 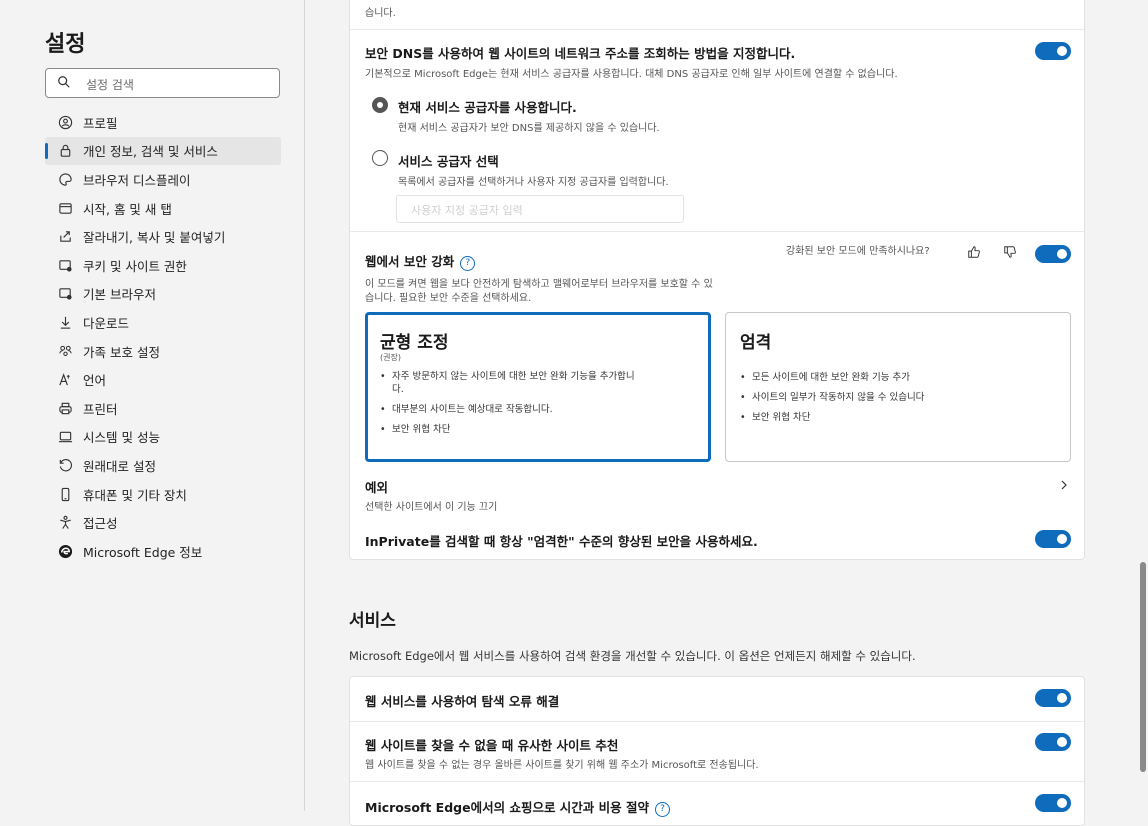 What do you see at coordinates (1143, 667) in the screenshot?
I see `scrollbar-thumb` at bounding box center [1143, 667].